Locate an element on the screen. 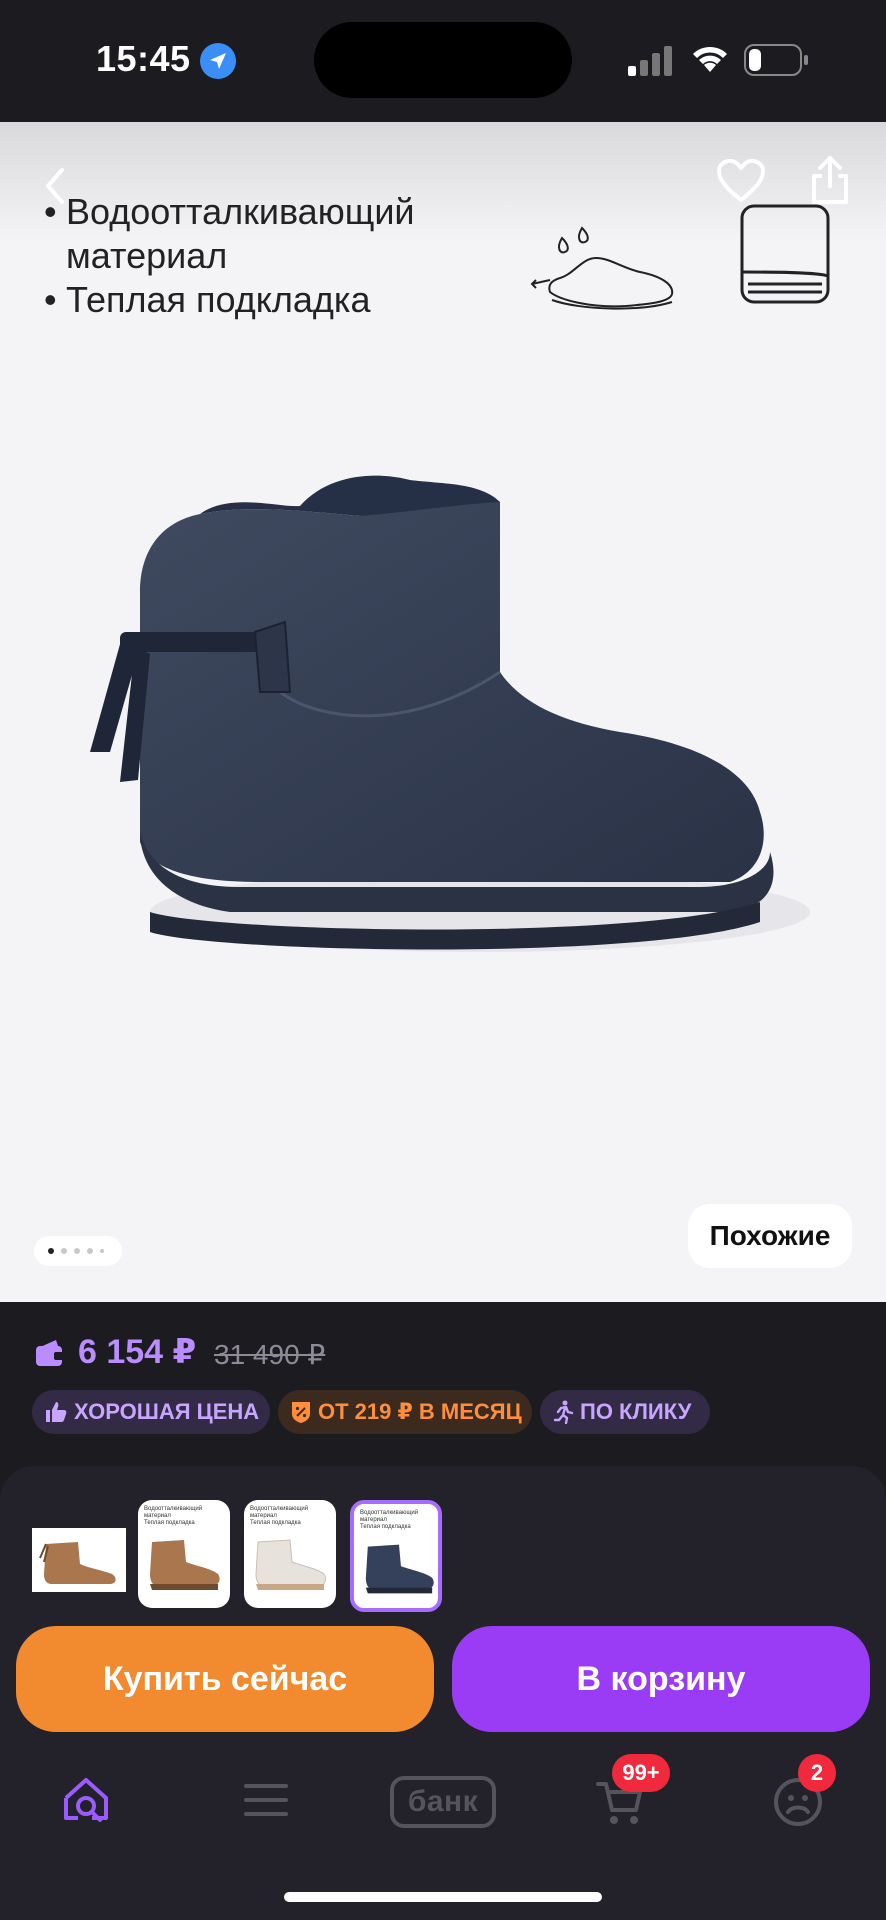 Image resolution: width=886 pixels, height=1920 pixels. cart-count-badge: 99+ is located at coordinates (641, 1773).